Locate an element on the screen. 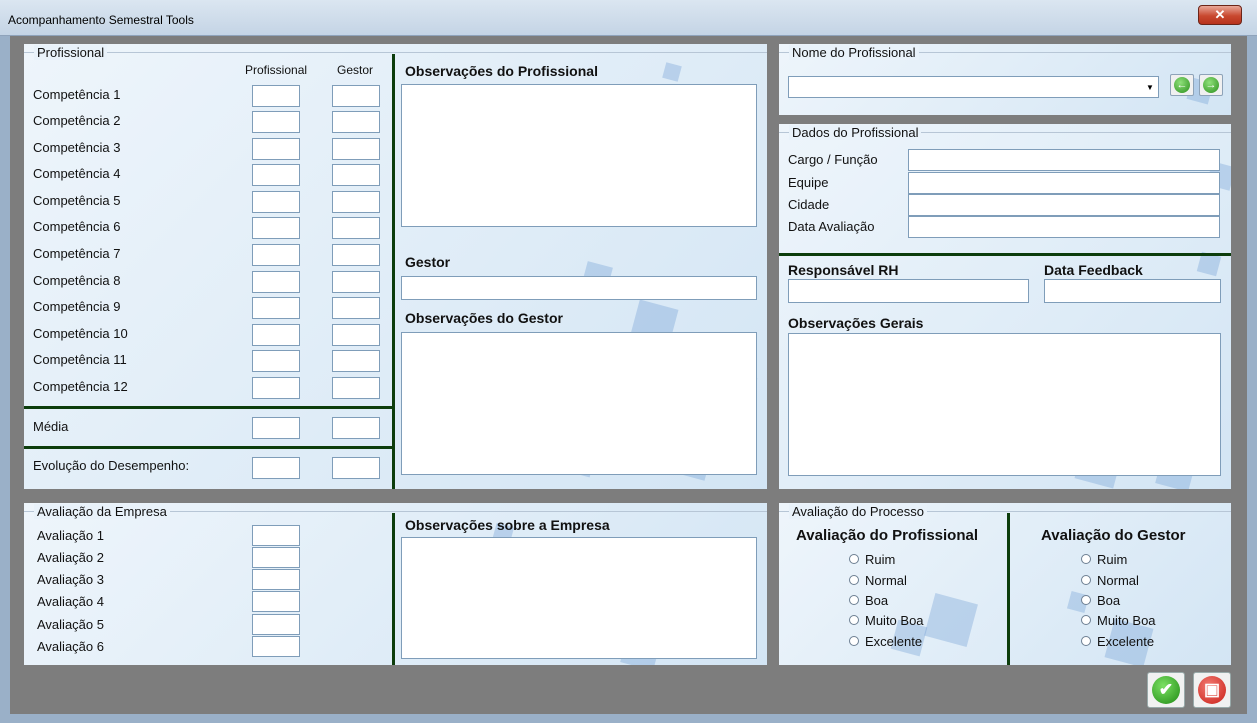 The height and width of the screenshot is (723, 1257). save-icon: ▣ is located at coordinates (1212, 690).